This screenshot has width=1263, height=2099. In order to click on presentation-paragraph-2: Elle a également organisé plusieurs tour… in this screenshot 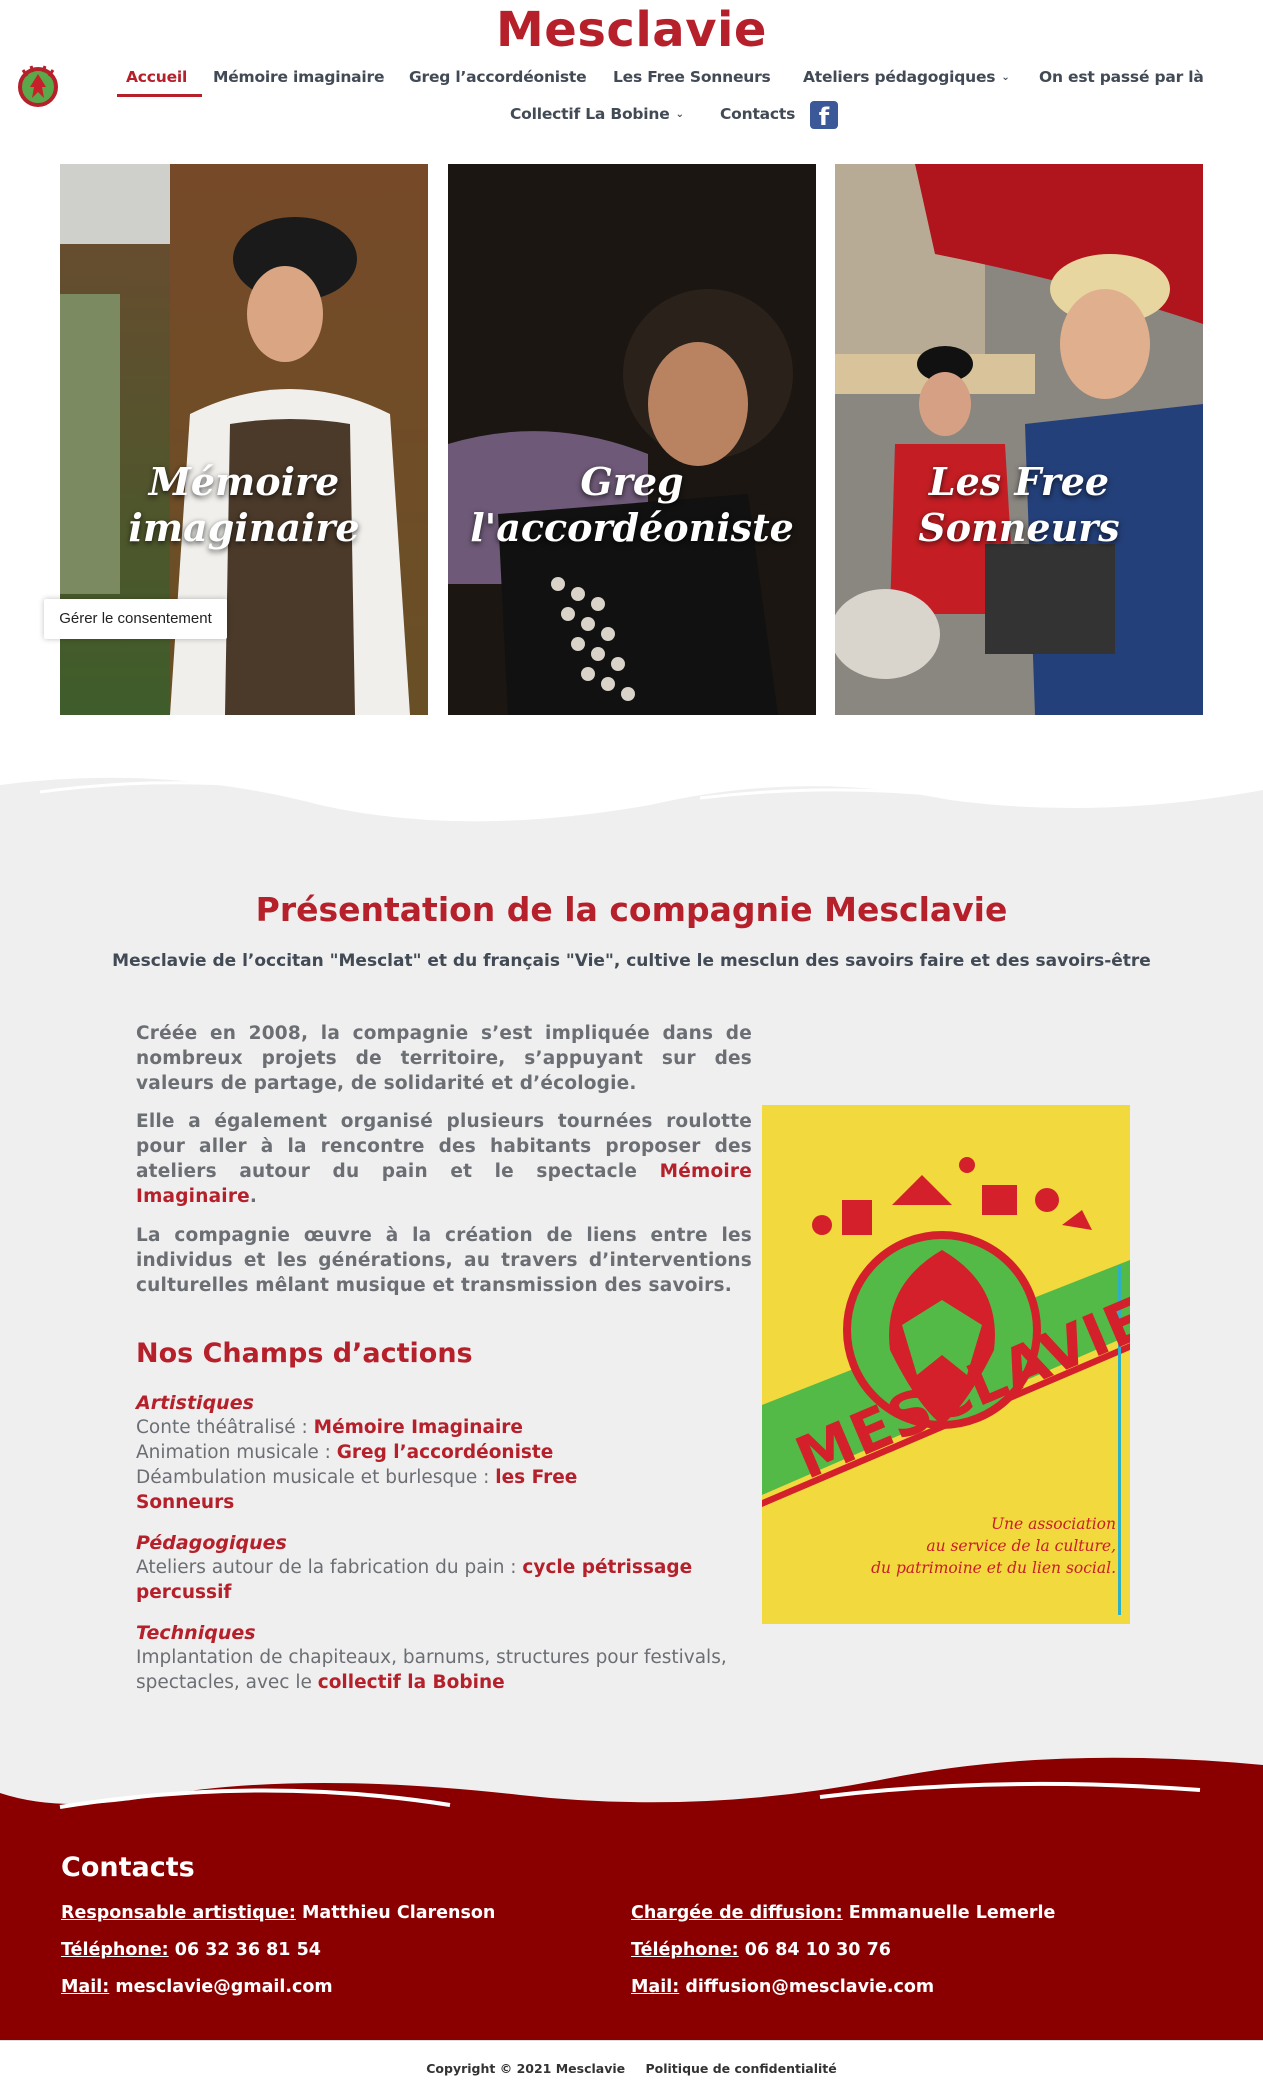, I will do `click(444, 1159)`.